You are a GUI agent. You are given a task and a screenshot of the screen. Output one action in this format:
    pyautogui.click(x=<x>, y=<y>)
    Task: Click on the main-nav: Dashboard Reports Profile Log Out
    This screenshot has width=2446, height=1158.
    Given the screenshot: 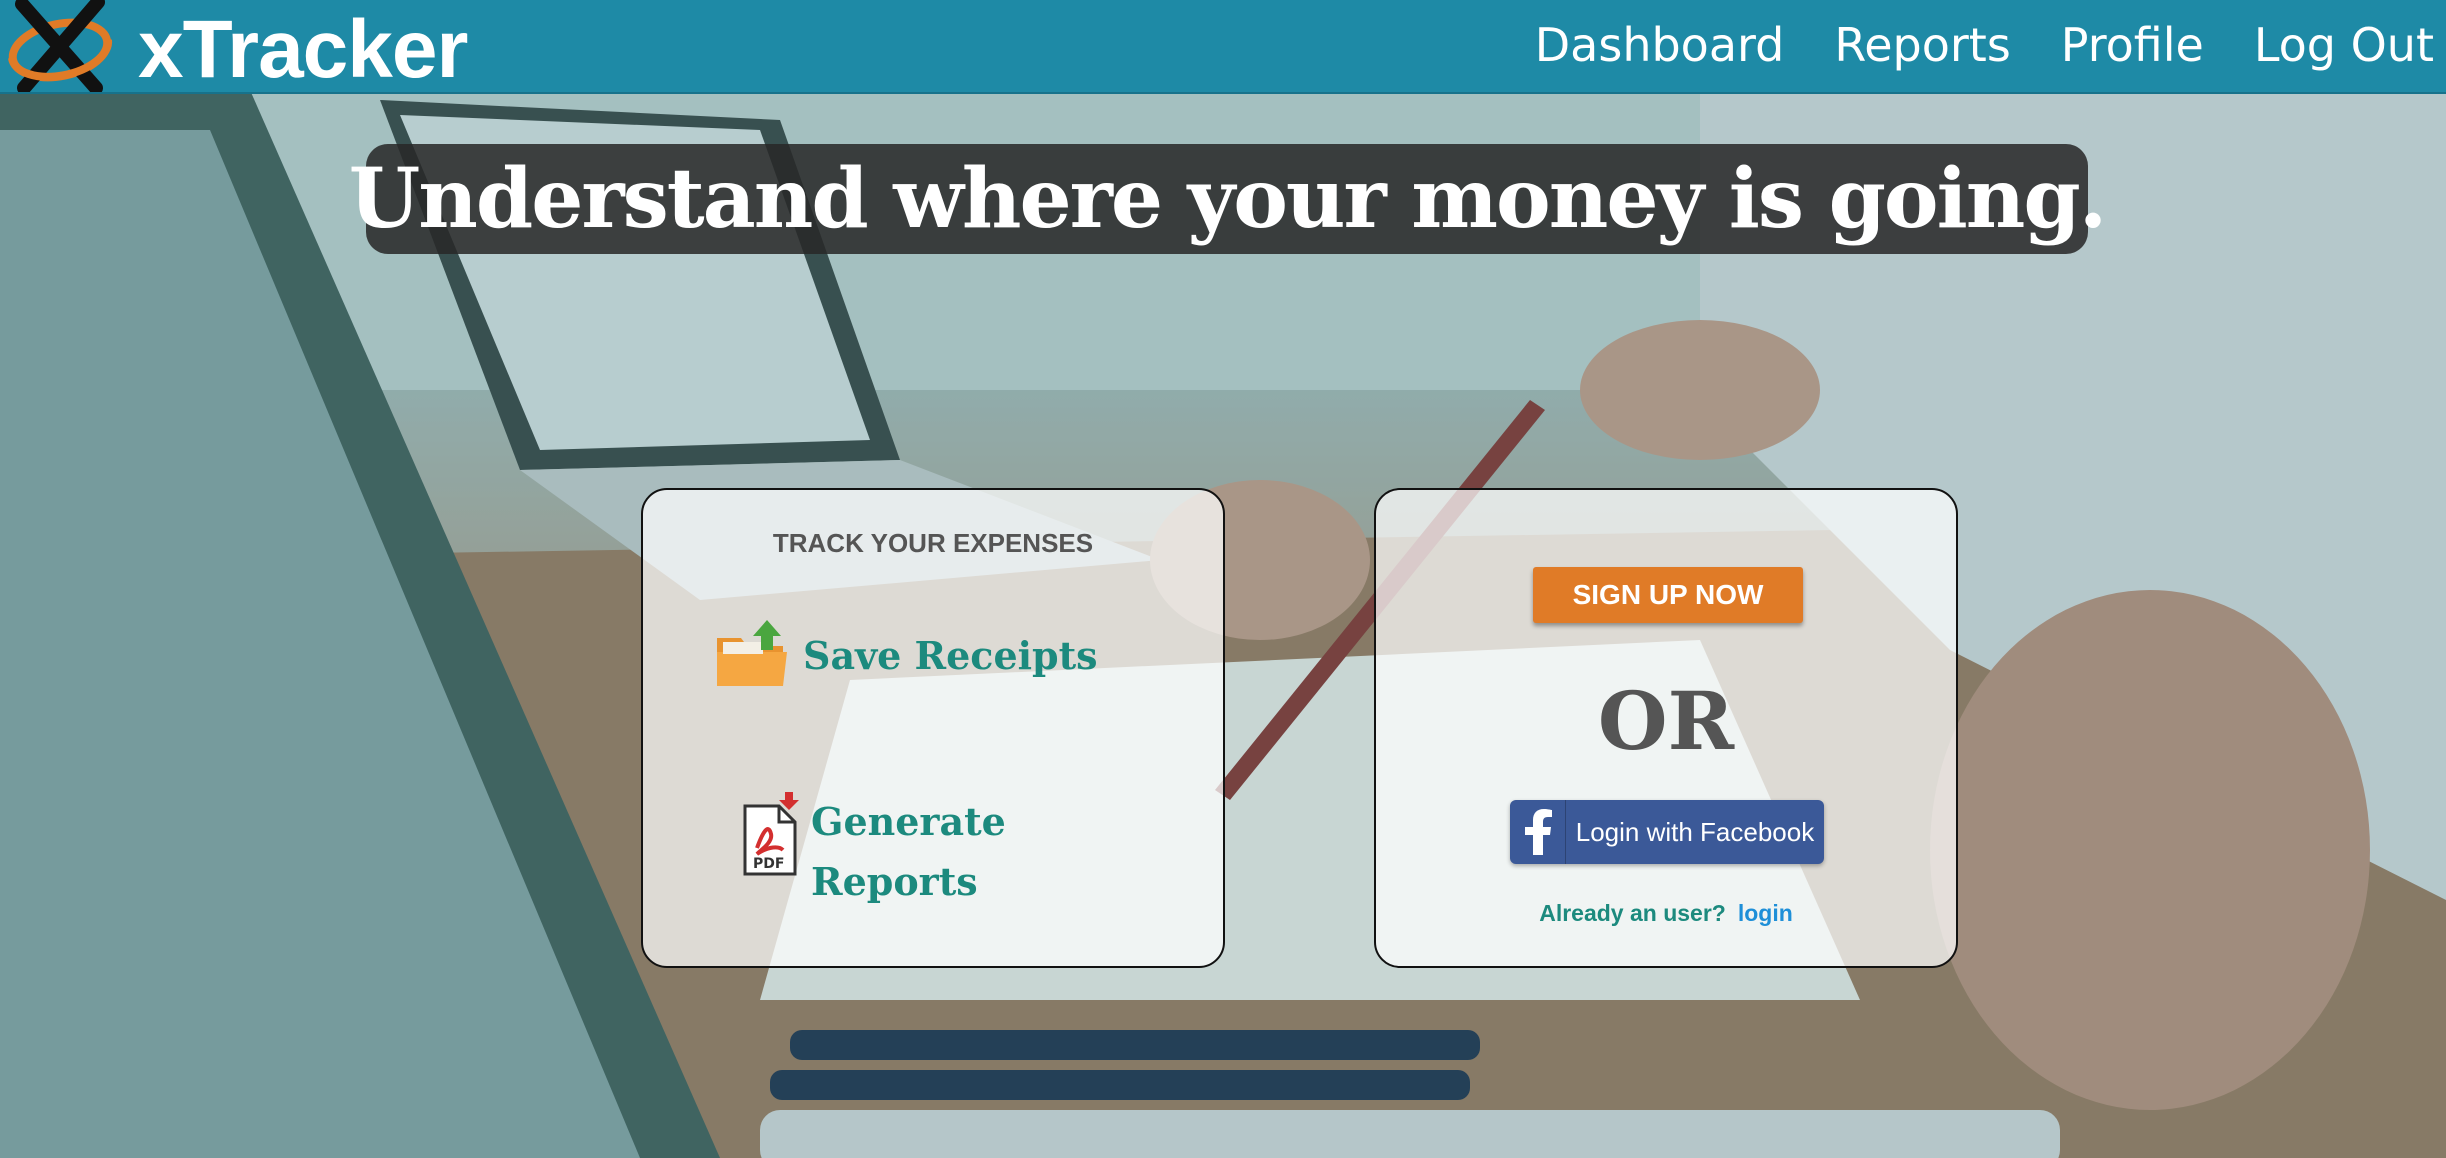 What is the action you would take?
    pyautogui.click(x=1984, y=45)
    